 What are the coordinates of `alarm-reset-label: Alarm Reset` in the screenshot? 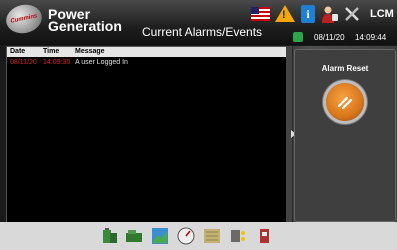 It's located at (345, 68).